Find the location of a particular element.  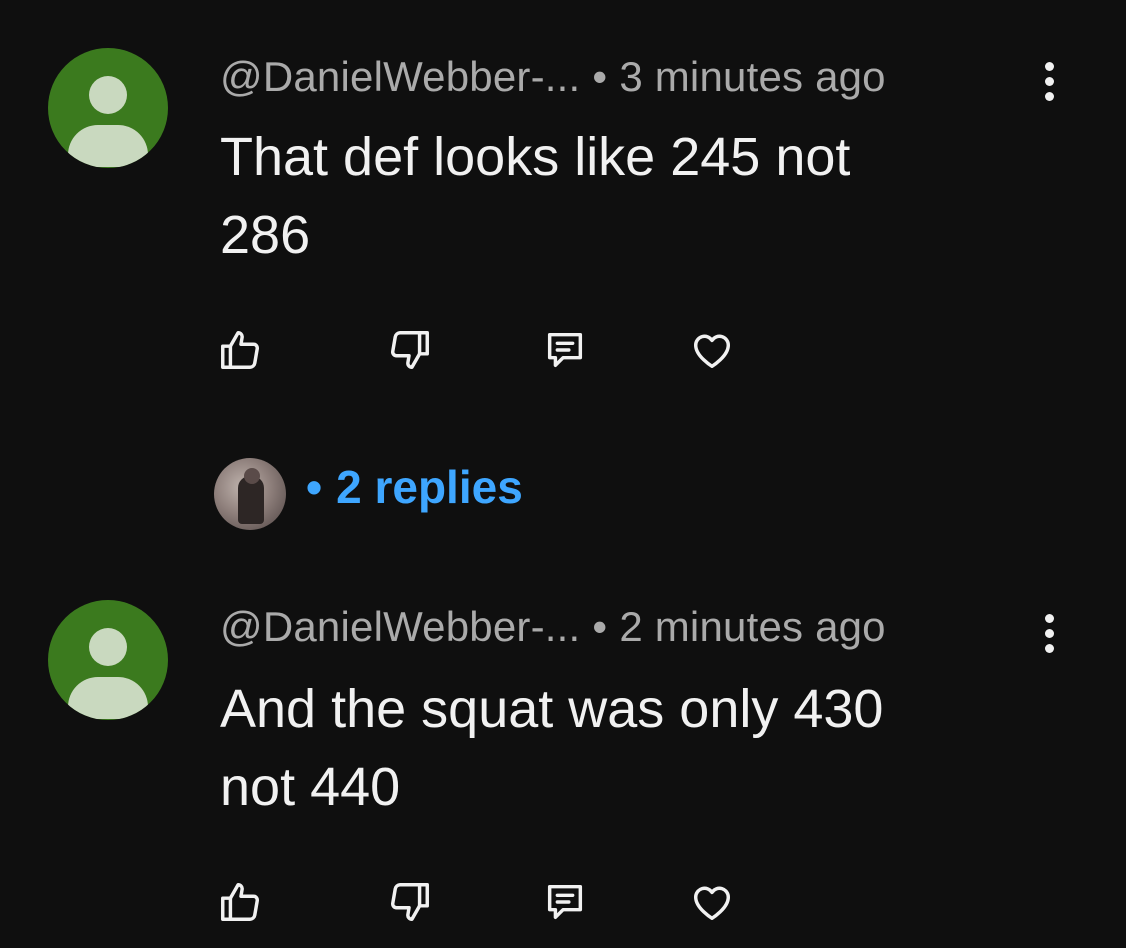

reply-avatar-head is located at coordinates (252, 476).